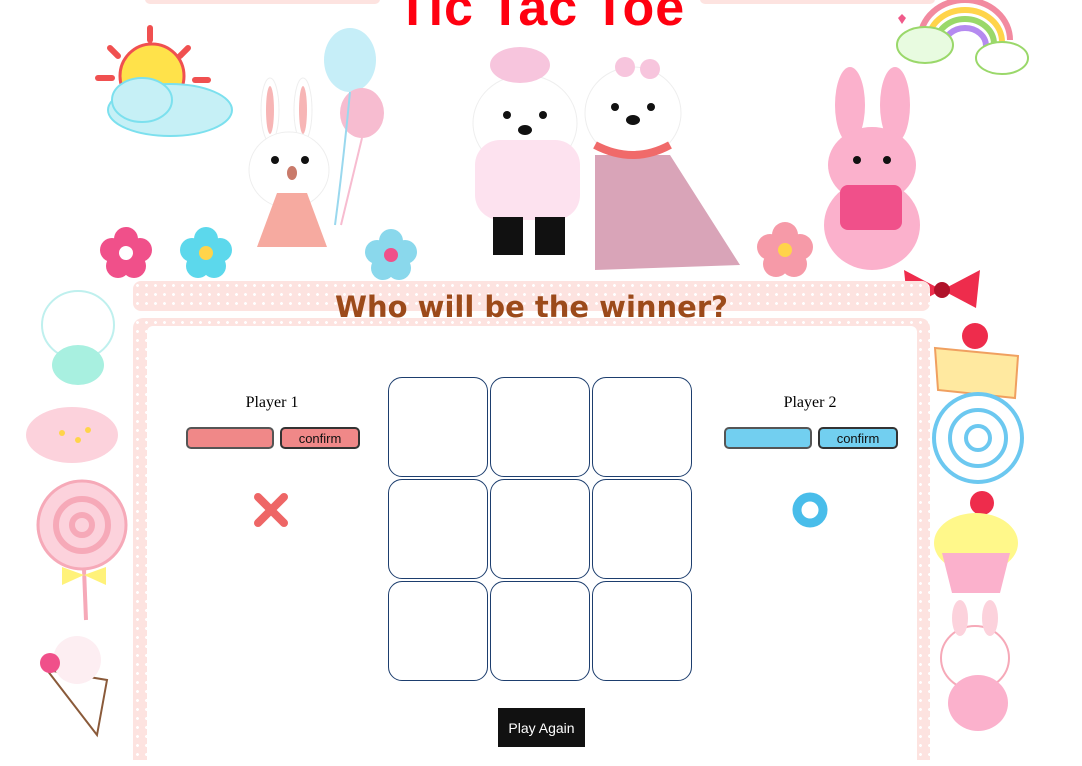 This screenshot has height=766, width=1082. I want to click on pink-bunny-illustration, so click(872, 168).